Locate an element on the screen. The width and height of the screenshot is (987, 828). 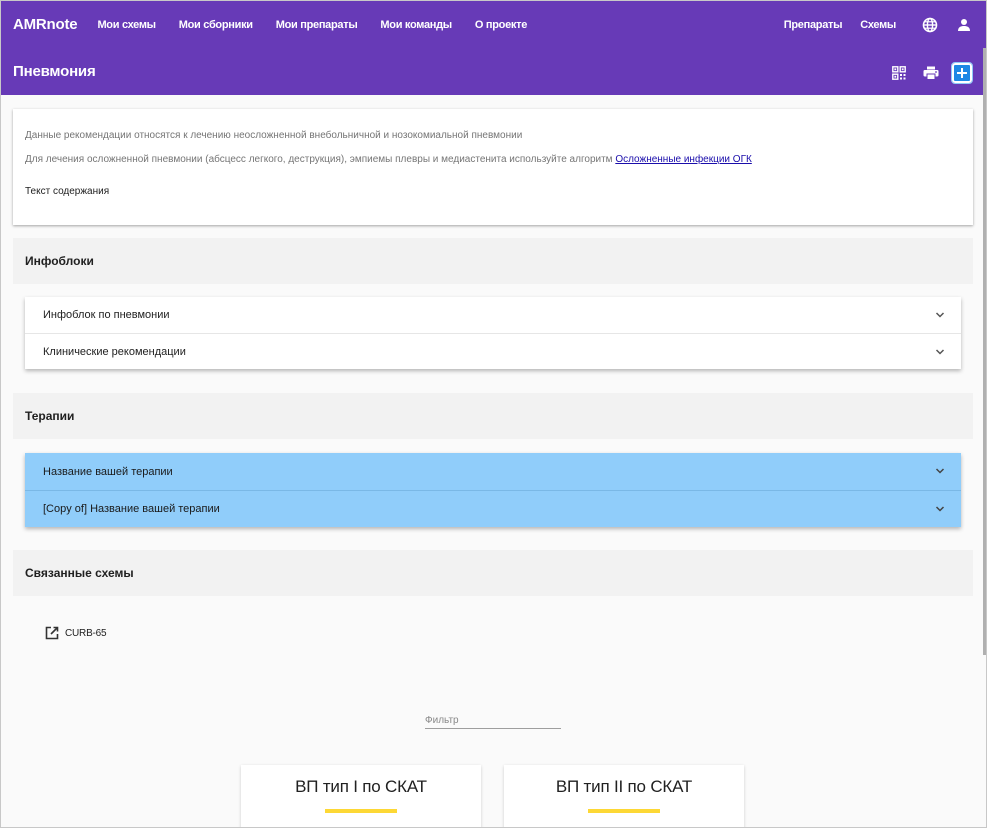
infoblock-label: Инфоблок по пневмонии is located at coordinates (106, 315).